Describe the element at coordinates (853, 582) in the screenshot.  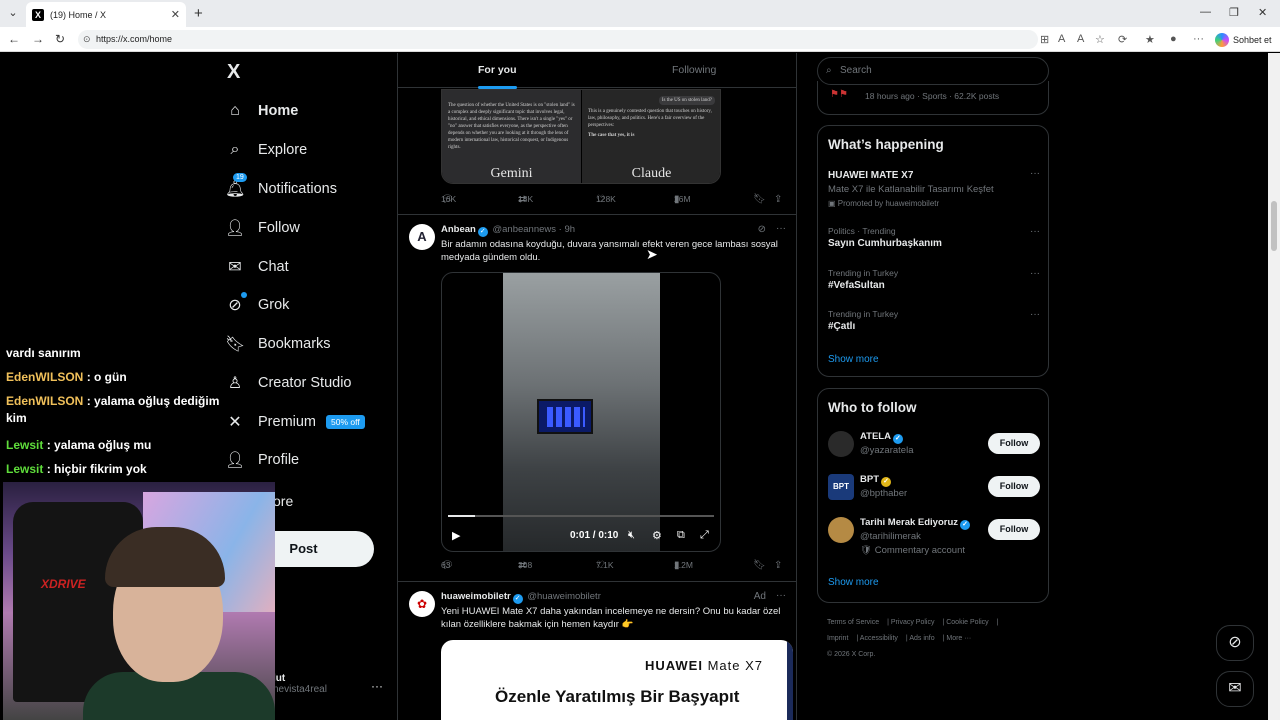
I see `show-more-follows-link: Show more` at that location.